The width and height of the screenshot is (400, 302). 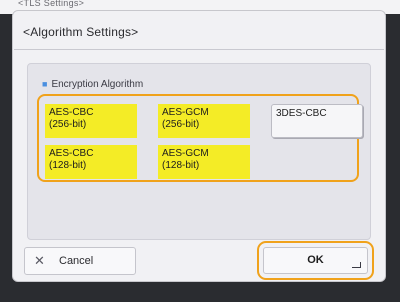 I want to click on option-3des-cbc: 3DES-CBC, so click(x=317, y=121).